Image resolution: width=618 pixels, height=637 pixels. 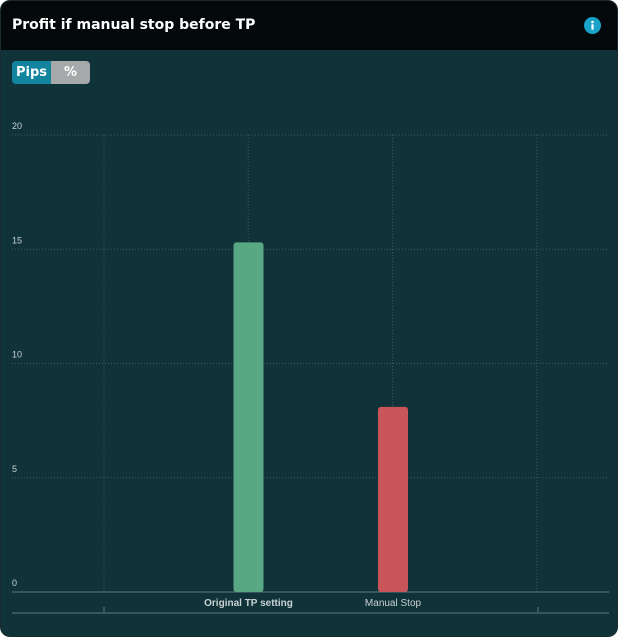 I want to click on y-tick-label: 15, so click(x=17, y=240).